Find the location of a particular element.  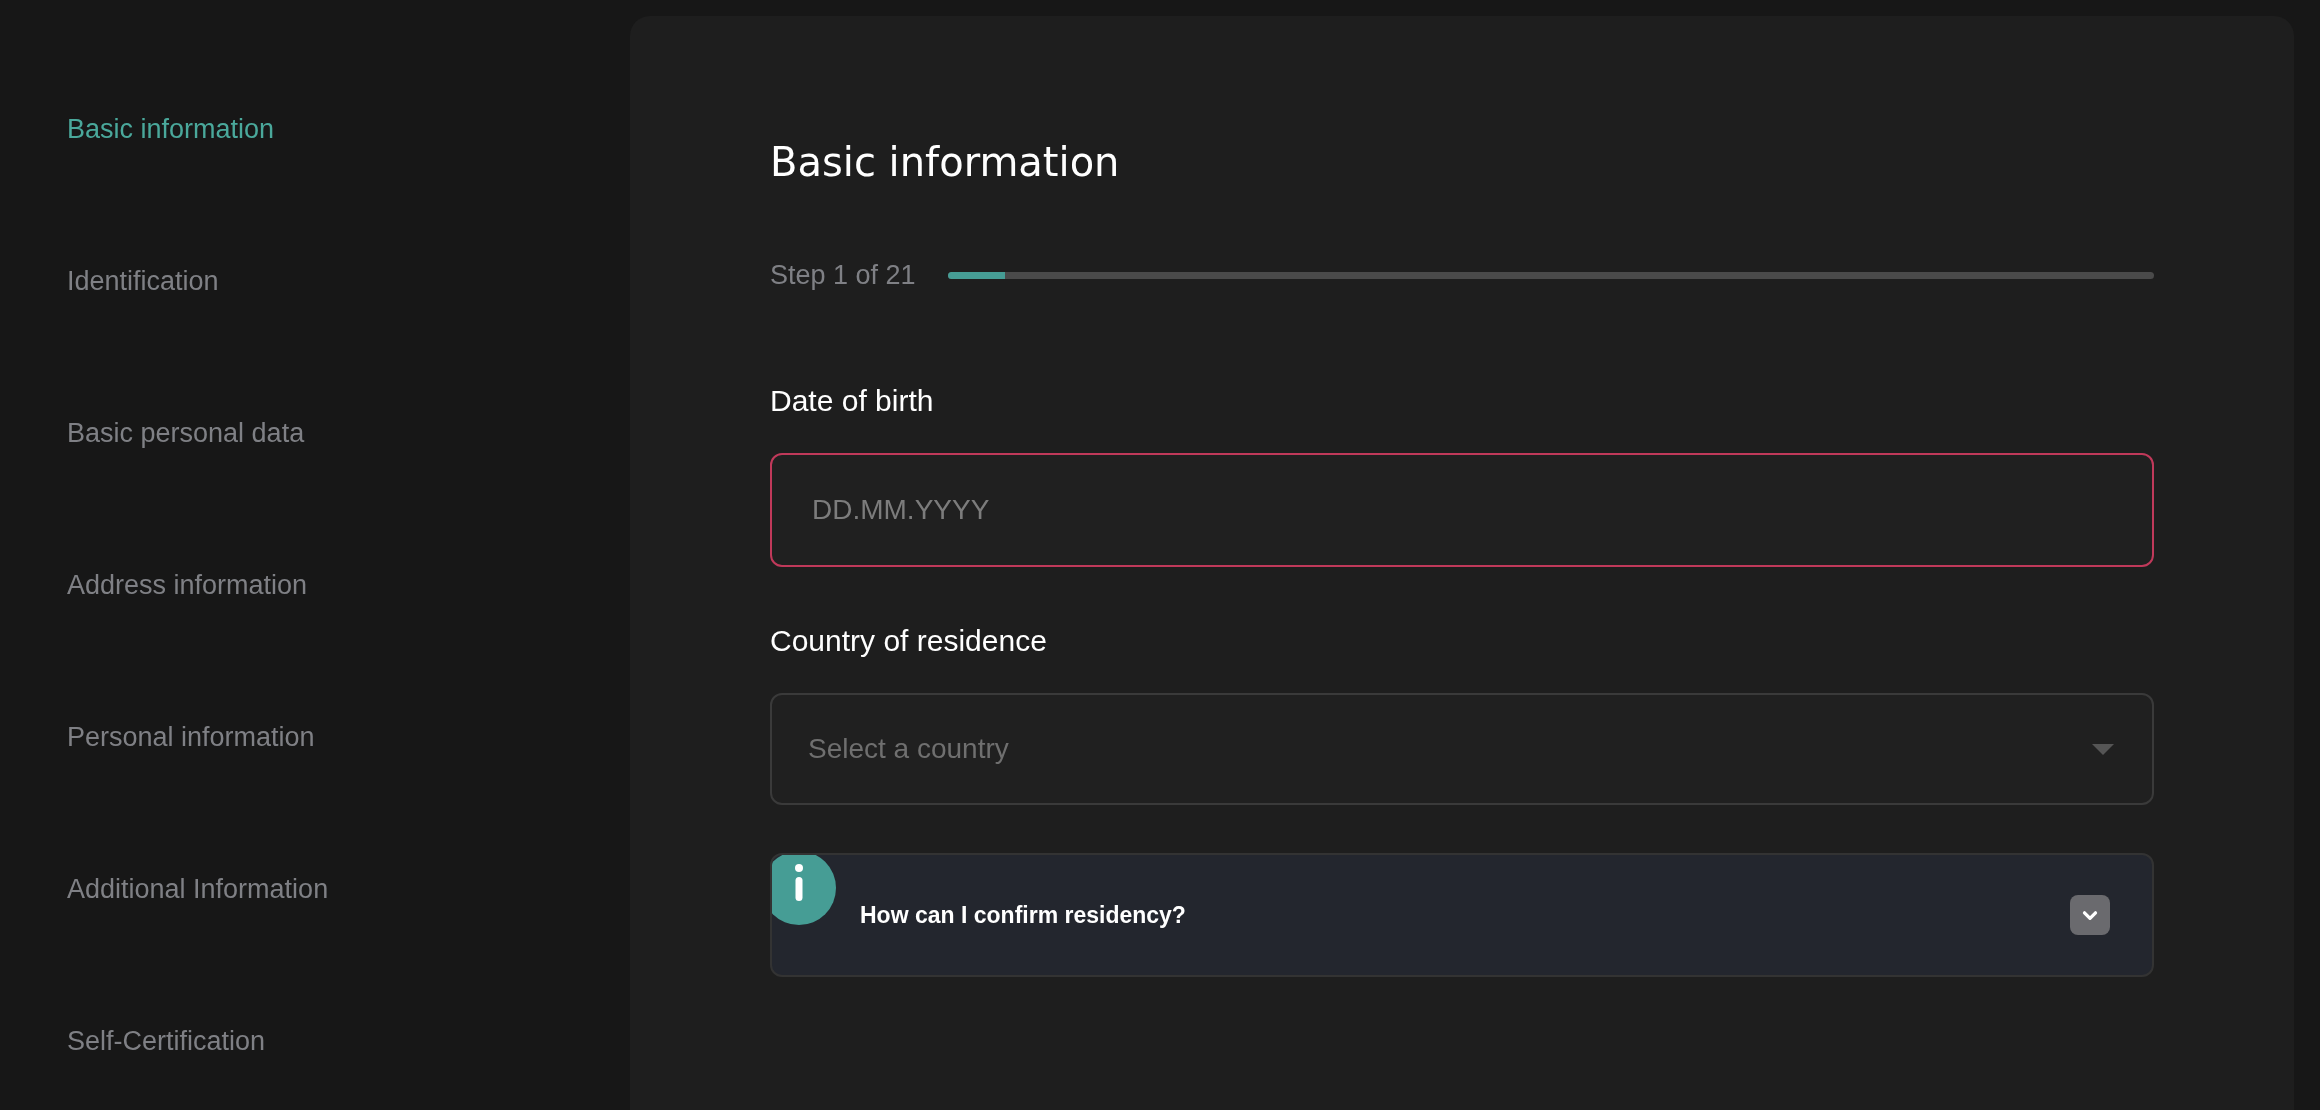

sidebar-item: Address information is located at coordinates (187, 585).